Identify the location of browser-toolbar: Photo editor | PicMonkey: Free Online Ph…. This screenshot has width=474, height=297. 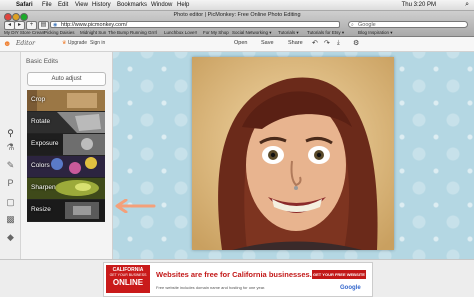
(237, 24).